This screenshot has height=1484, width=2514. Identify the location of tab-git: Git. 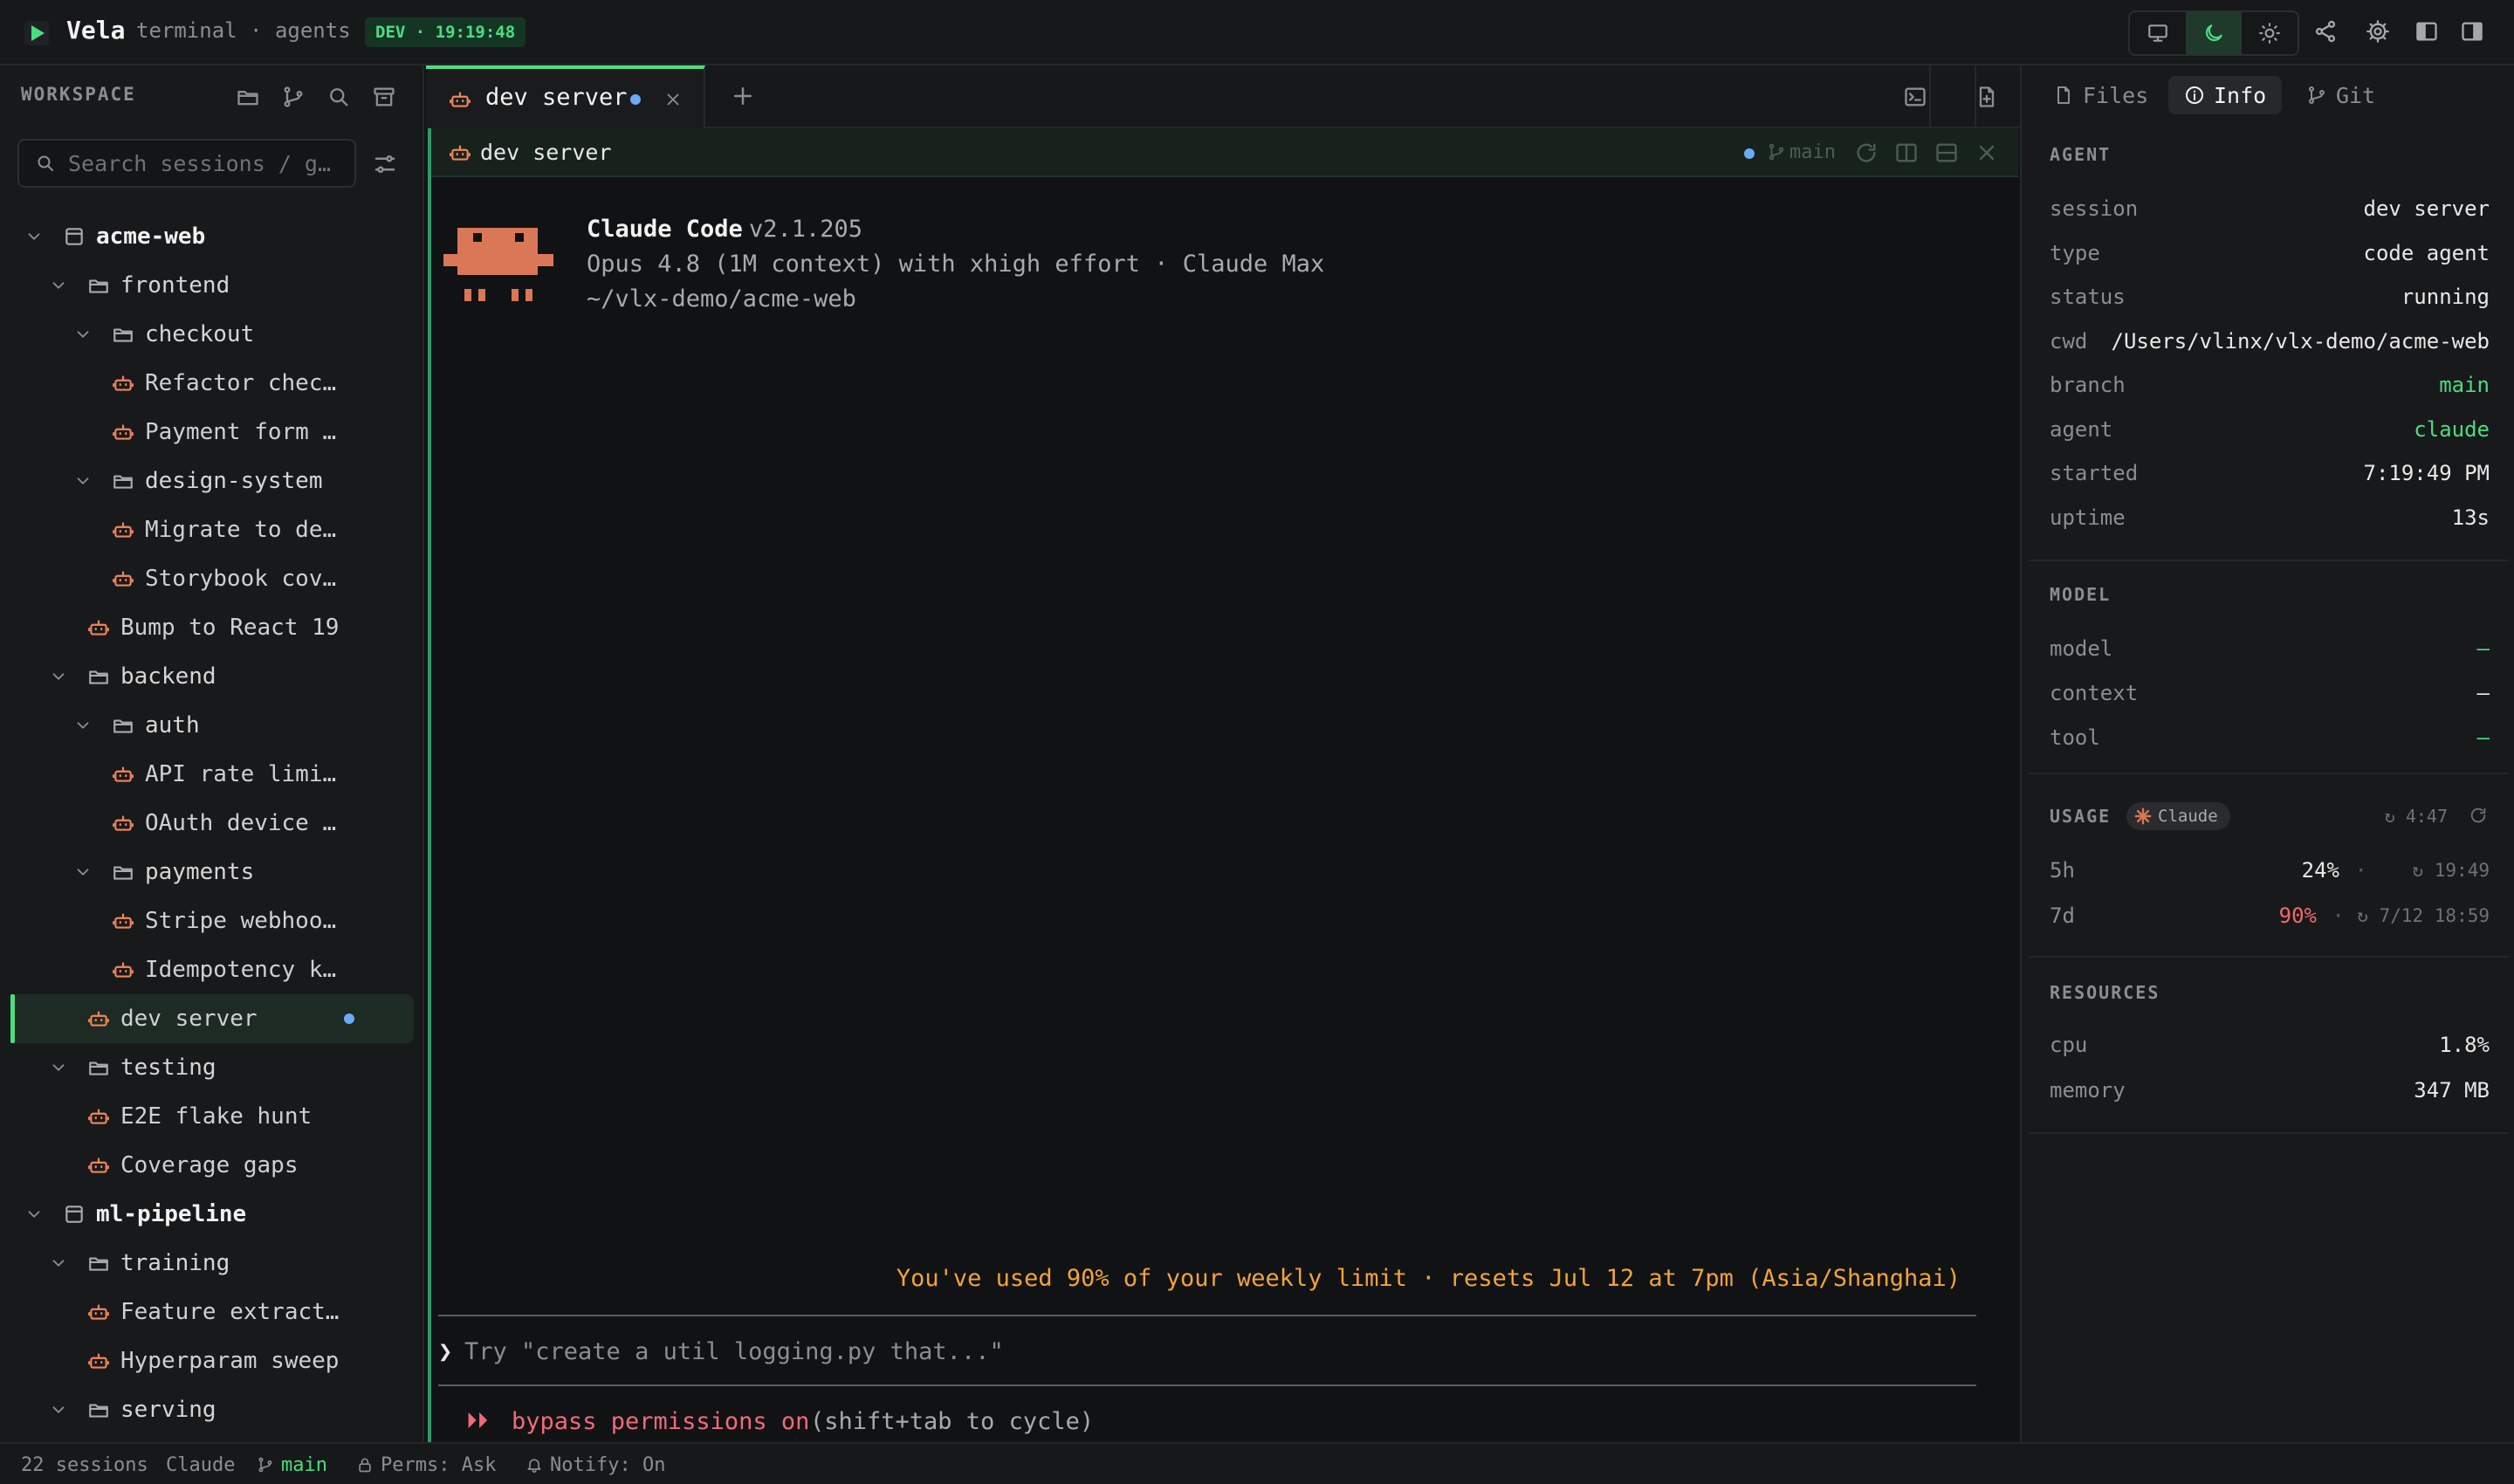
(2340, 95).